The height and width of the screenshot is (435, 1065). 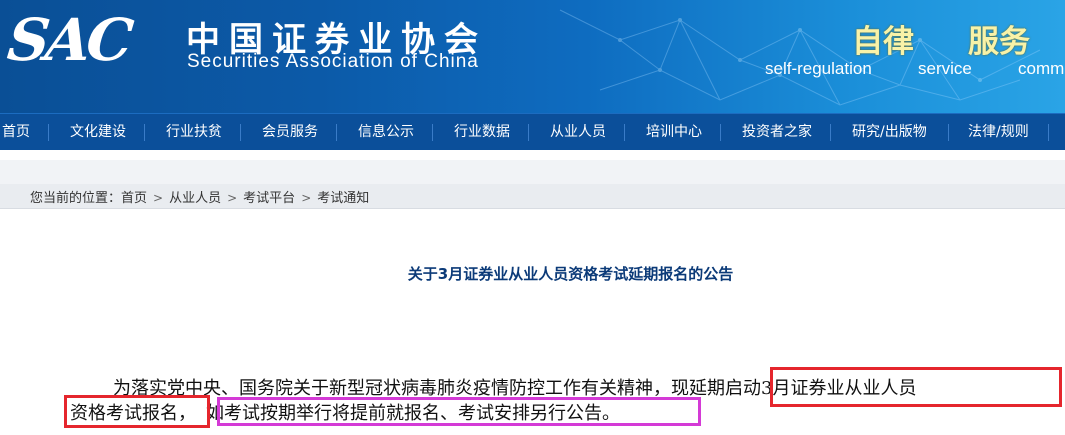 I want to click on breadcrumb-home: 首页, so click(x=134, y=198).